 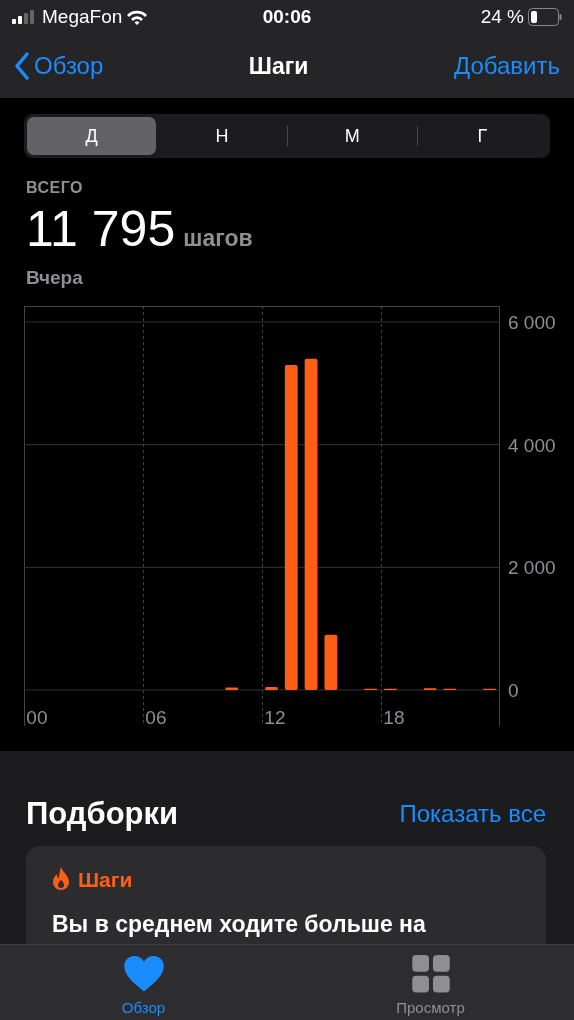 What do you see at coordinates (430, 974) in the screenshot?
I see `grid-icon` at bounding box center [430, 974].